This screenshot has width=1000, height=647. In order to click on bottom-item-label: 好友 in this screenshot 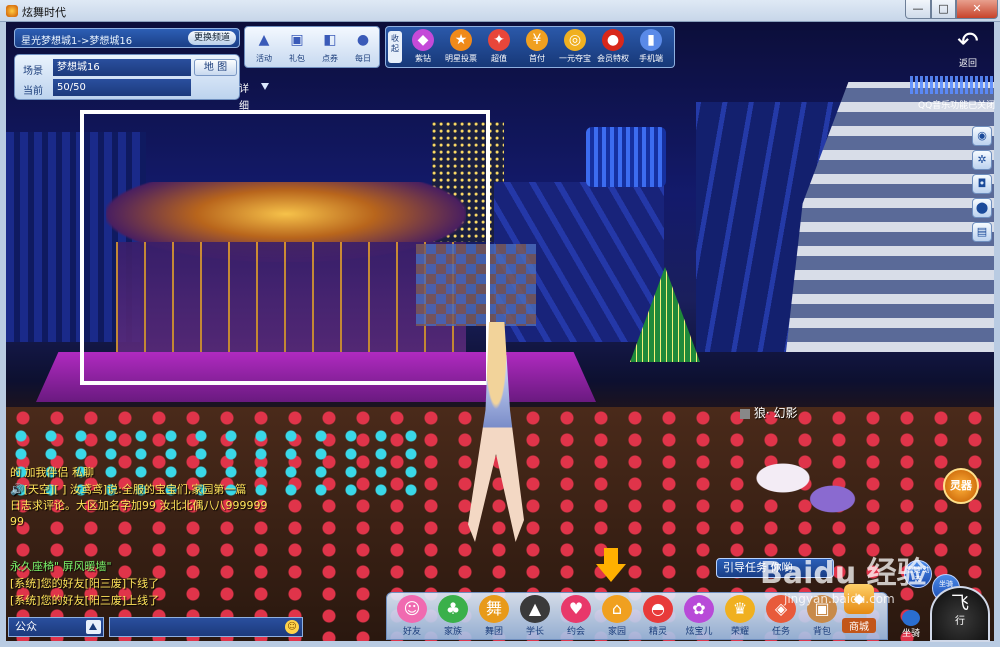, I will do `click(411, 632)`.